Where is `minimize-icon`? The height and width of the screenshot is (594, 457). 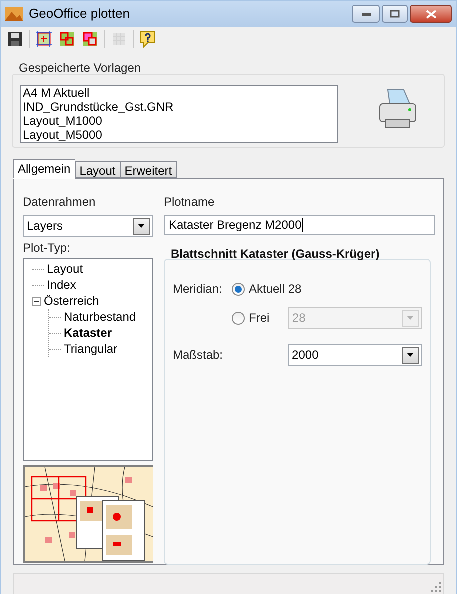 minimize-icon is located at coordinates (366, 14).